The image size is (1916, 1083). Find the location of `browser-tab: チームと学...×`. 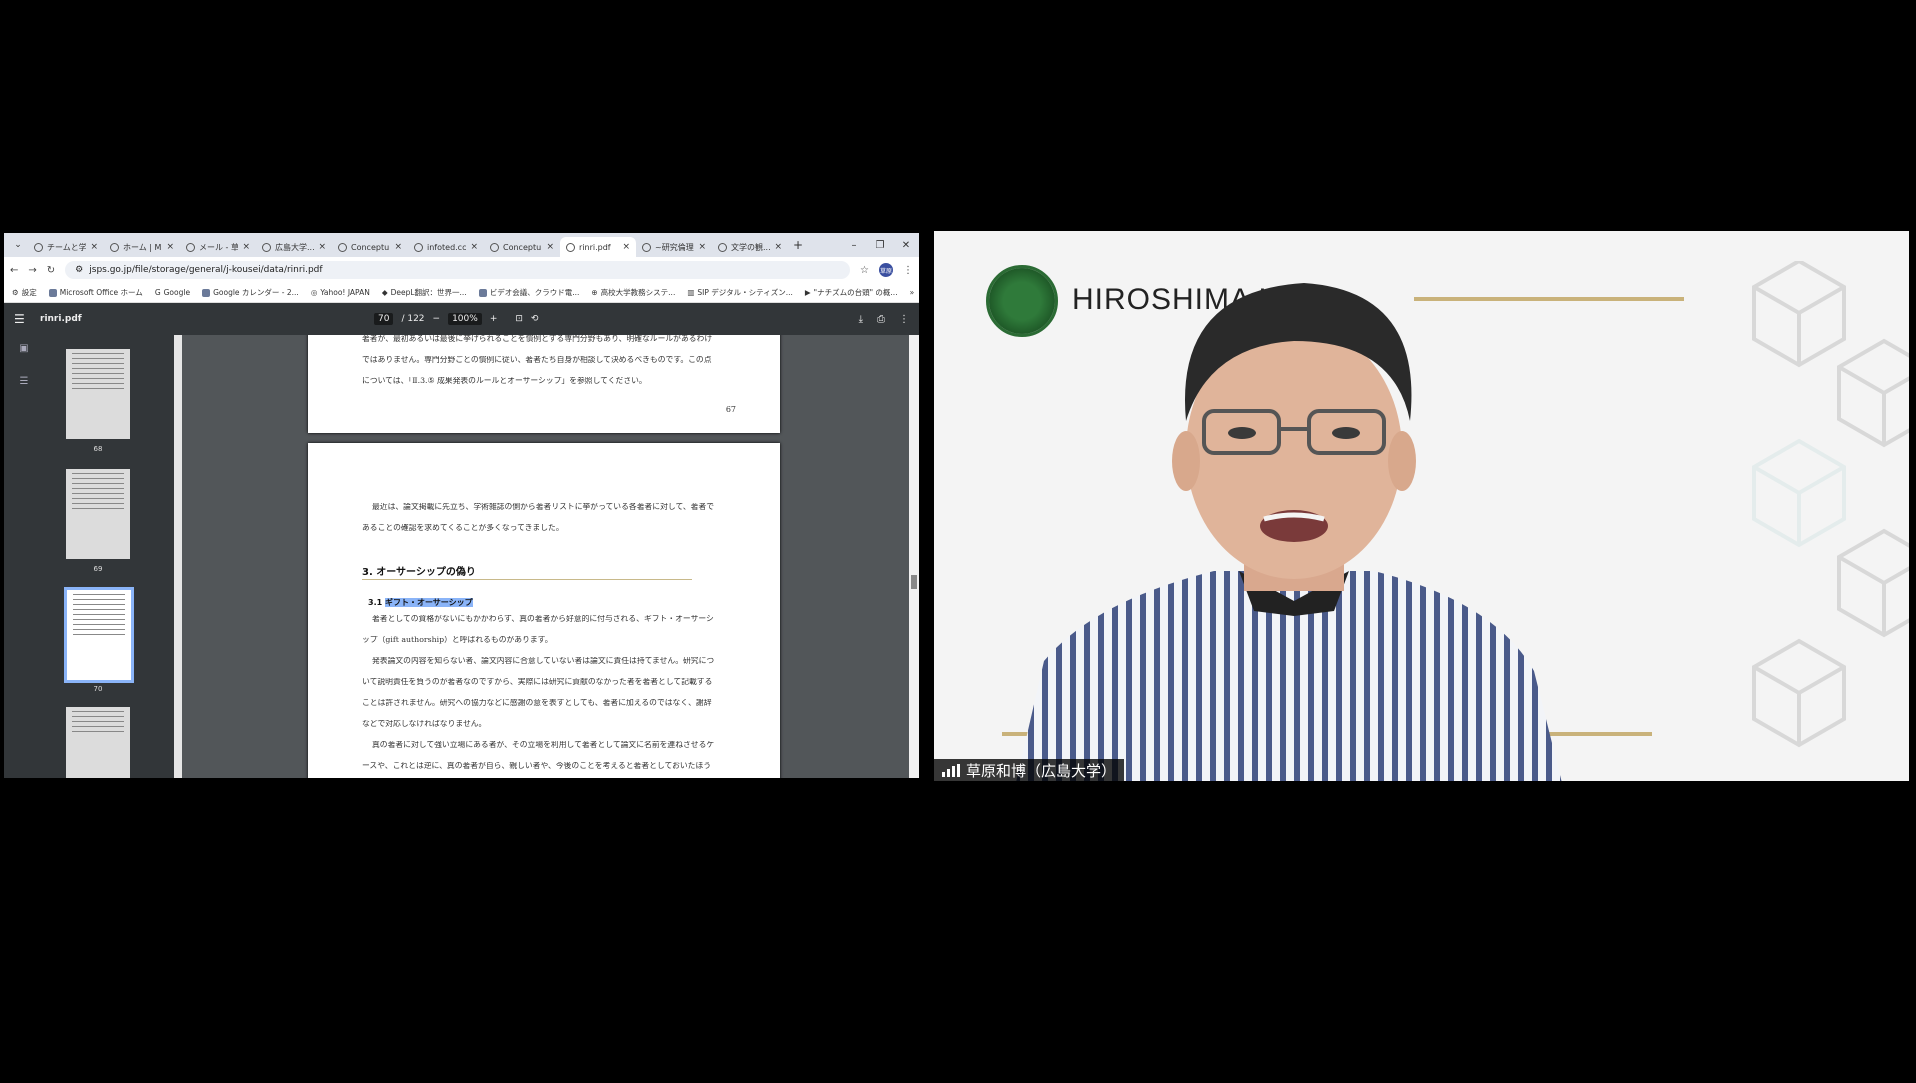

browser-tab: チームと学...× is located at coordinates (66, 247).